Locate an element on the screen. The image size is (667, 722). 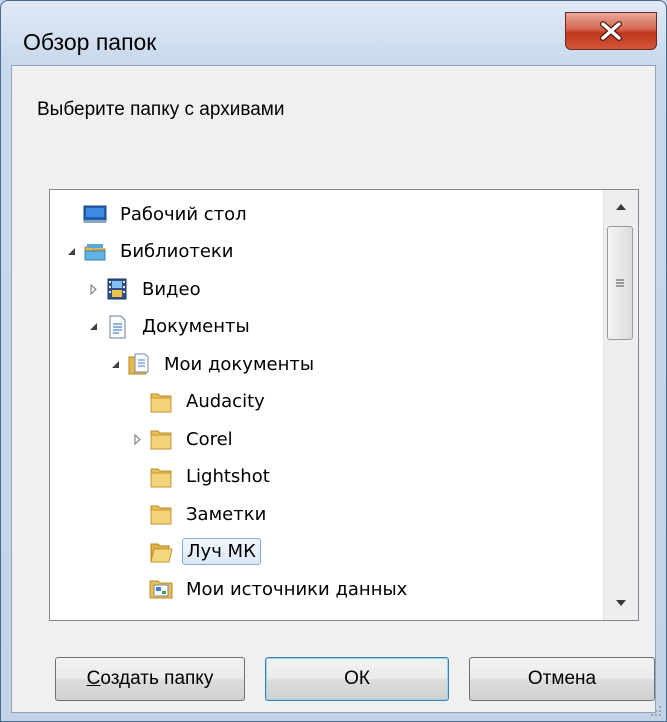
folder-open-icon is located at coordinates (161, 552).